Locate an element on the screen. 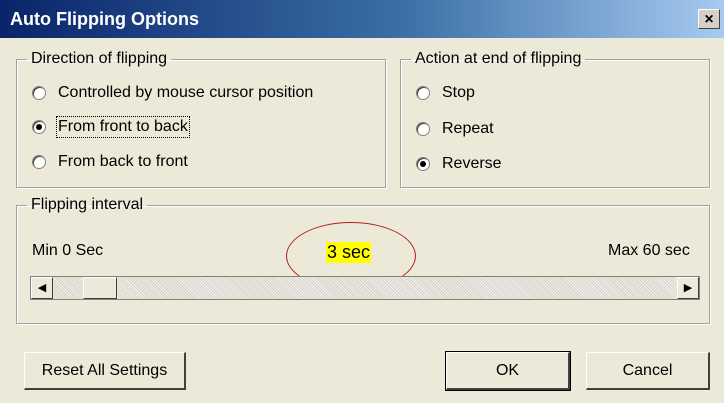  arrow-right-icon: ▶ is located at coordinates (688, 288).